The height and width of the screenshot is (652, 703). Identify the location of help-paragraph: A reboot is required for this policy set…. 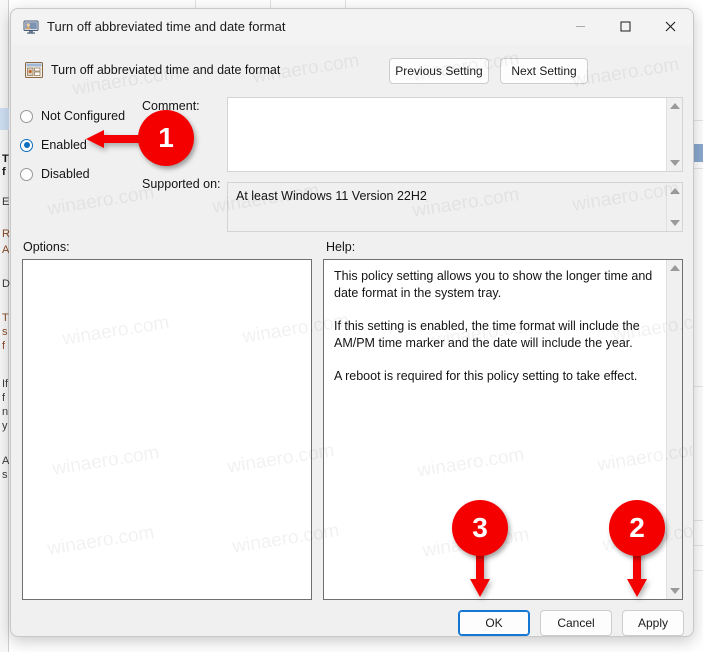
(486, 376).